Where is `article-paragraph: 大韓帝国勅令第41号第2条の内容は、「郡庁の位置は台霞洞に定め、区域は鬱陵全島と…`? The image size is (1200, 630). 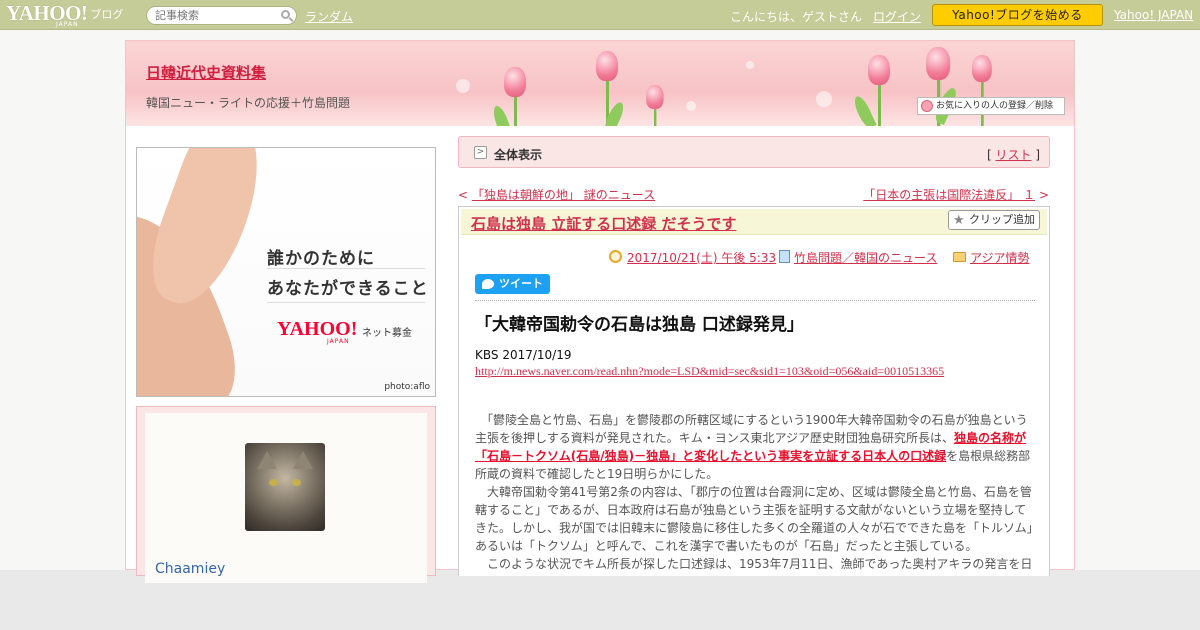 article-paragraph: 大韓帝国勅令第41号第2条の内容は、「郡庁の位置は台霞洞に定め、区域は鬱陵全島と… is located at coordinates (754, 519).